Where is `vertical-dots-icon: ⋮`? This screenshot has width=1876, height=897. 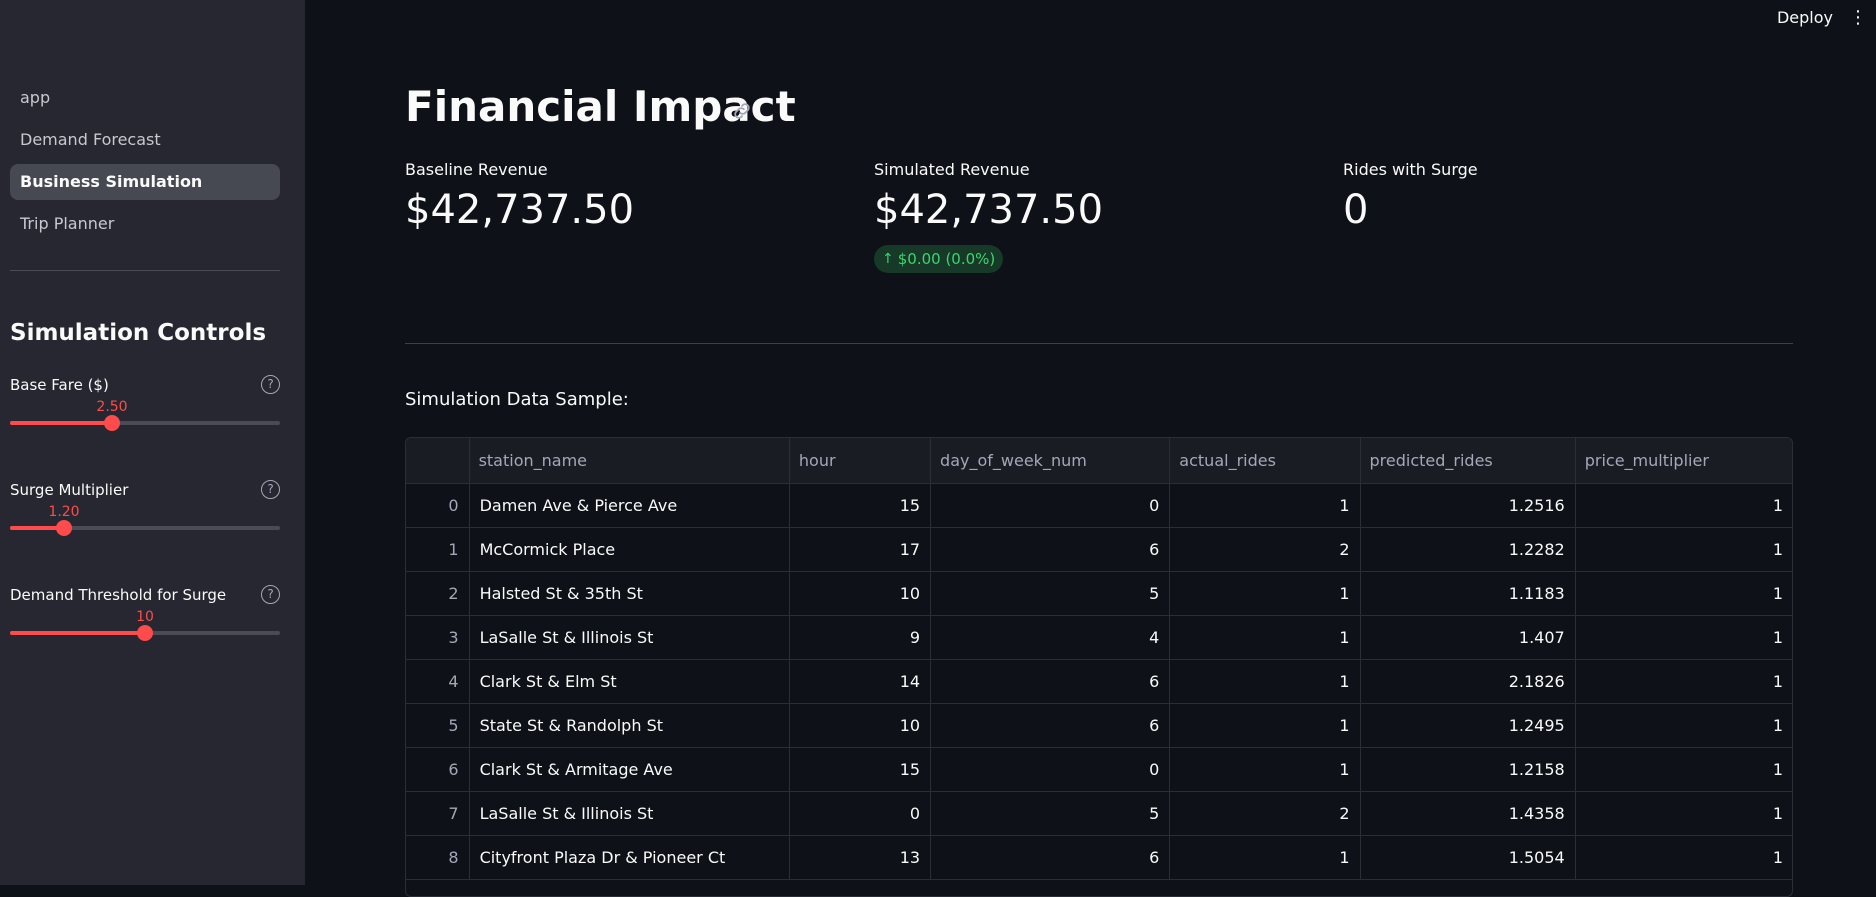
vertical-dots-icon: ⋮ is located at coordinates (1858, 19).